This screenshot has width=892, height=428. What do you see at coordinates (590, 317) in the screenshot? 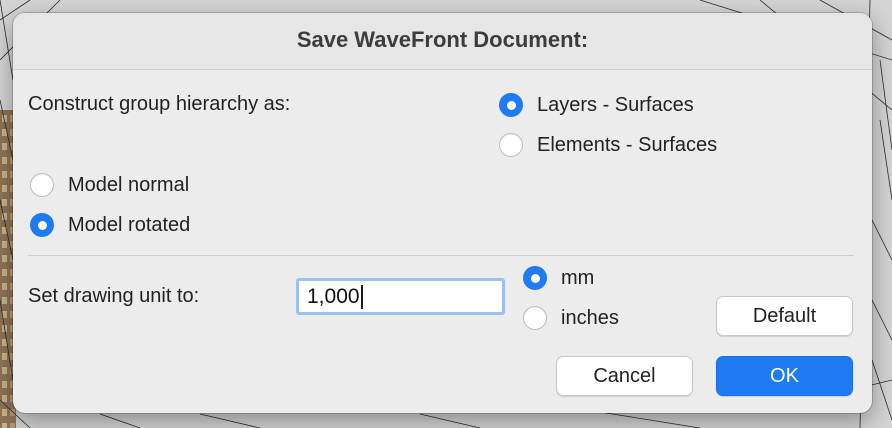
I see `radio-label: inches` at bounding box center [590, 317].